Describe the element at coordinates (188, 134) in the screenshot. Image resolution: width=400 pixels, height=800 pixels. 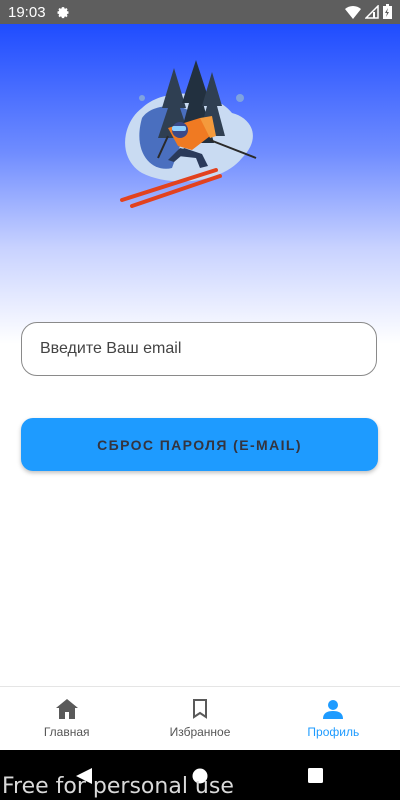
I see `skier-illustration` at that location.